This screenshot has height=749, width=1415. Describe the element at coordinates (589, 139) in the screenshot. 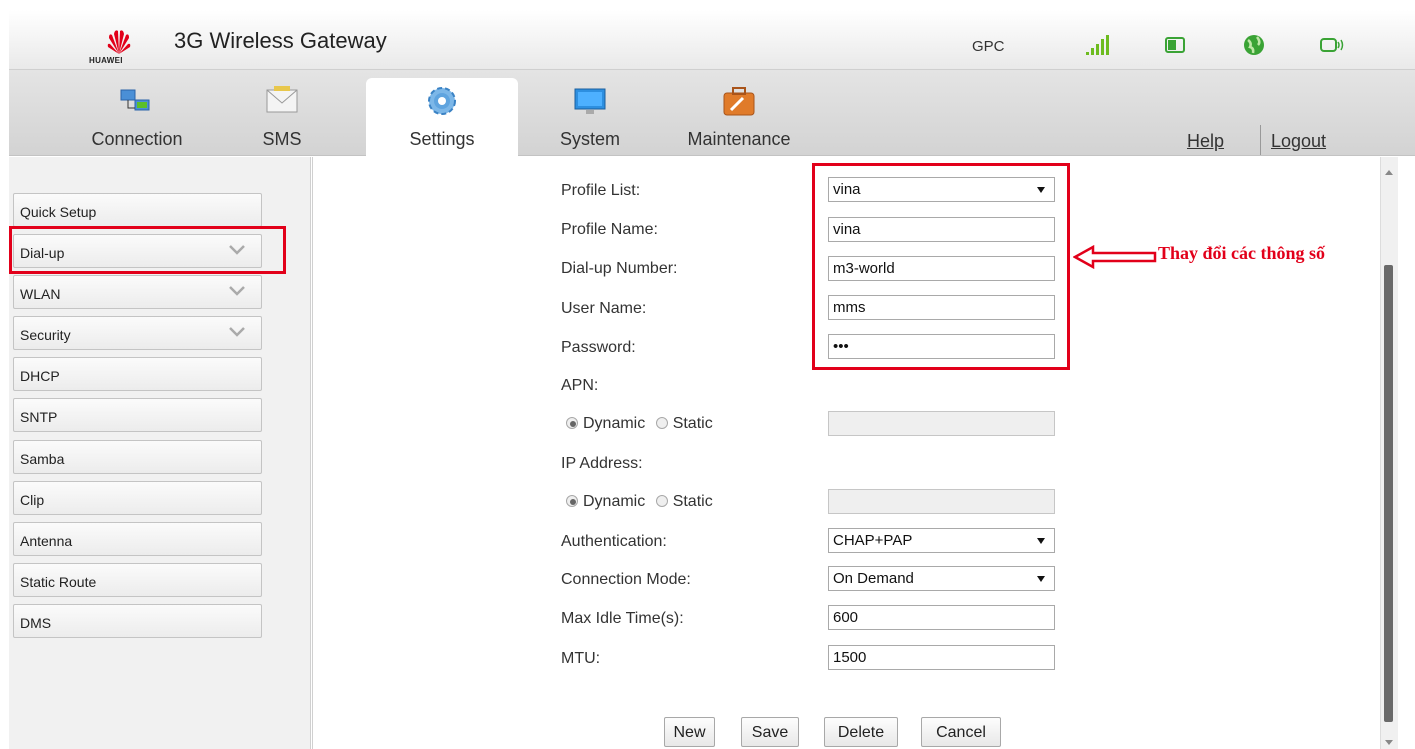

I see `tab-label: System` at that location.